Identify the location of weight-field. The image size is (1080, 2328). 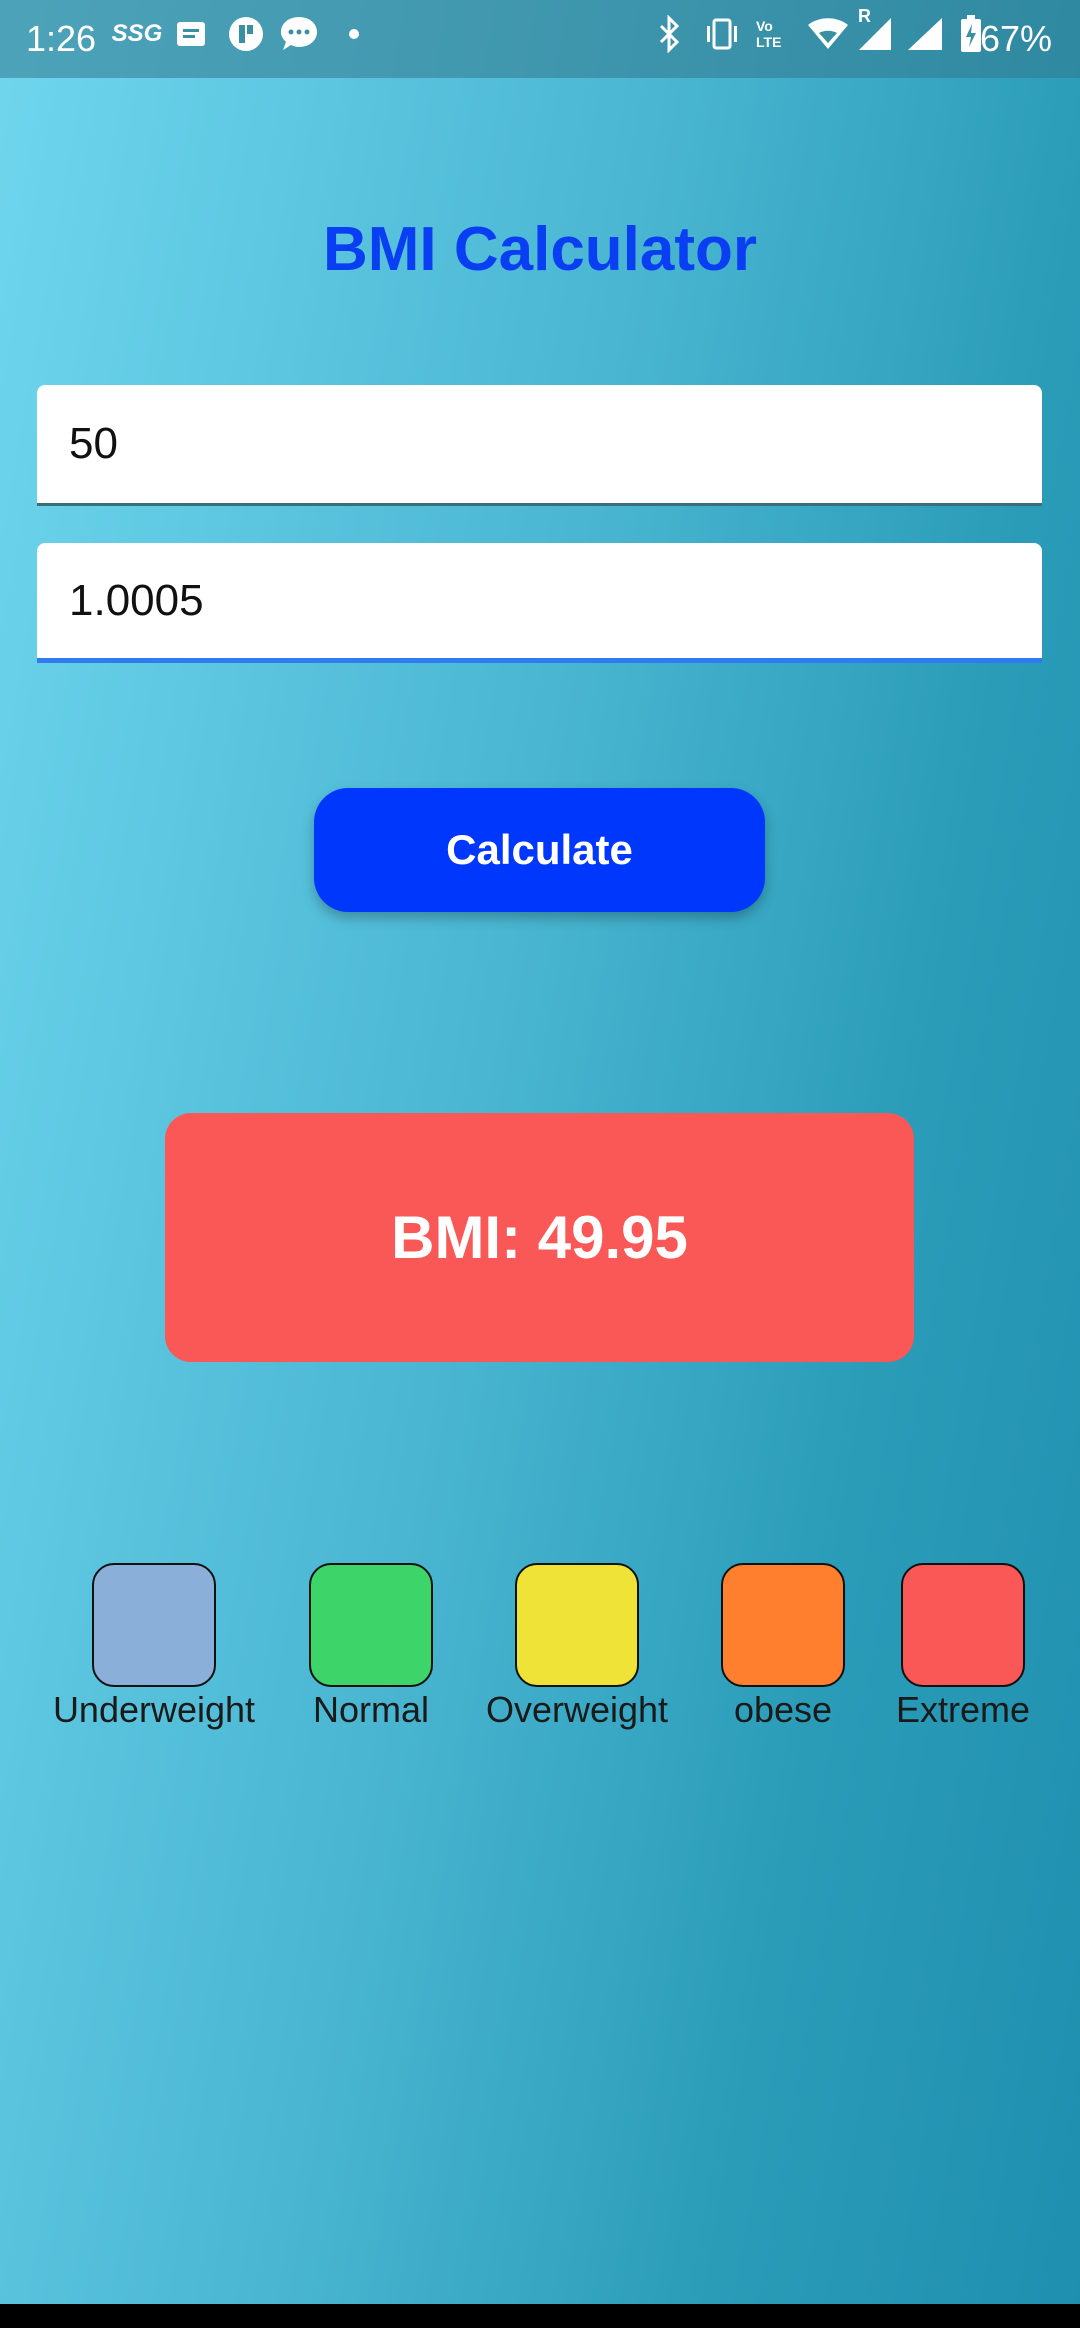
(539, 445).